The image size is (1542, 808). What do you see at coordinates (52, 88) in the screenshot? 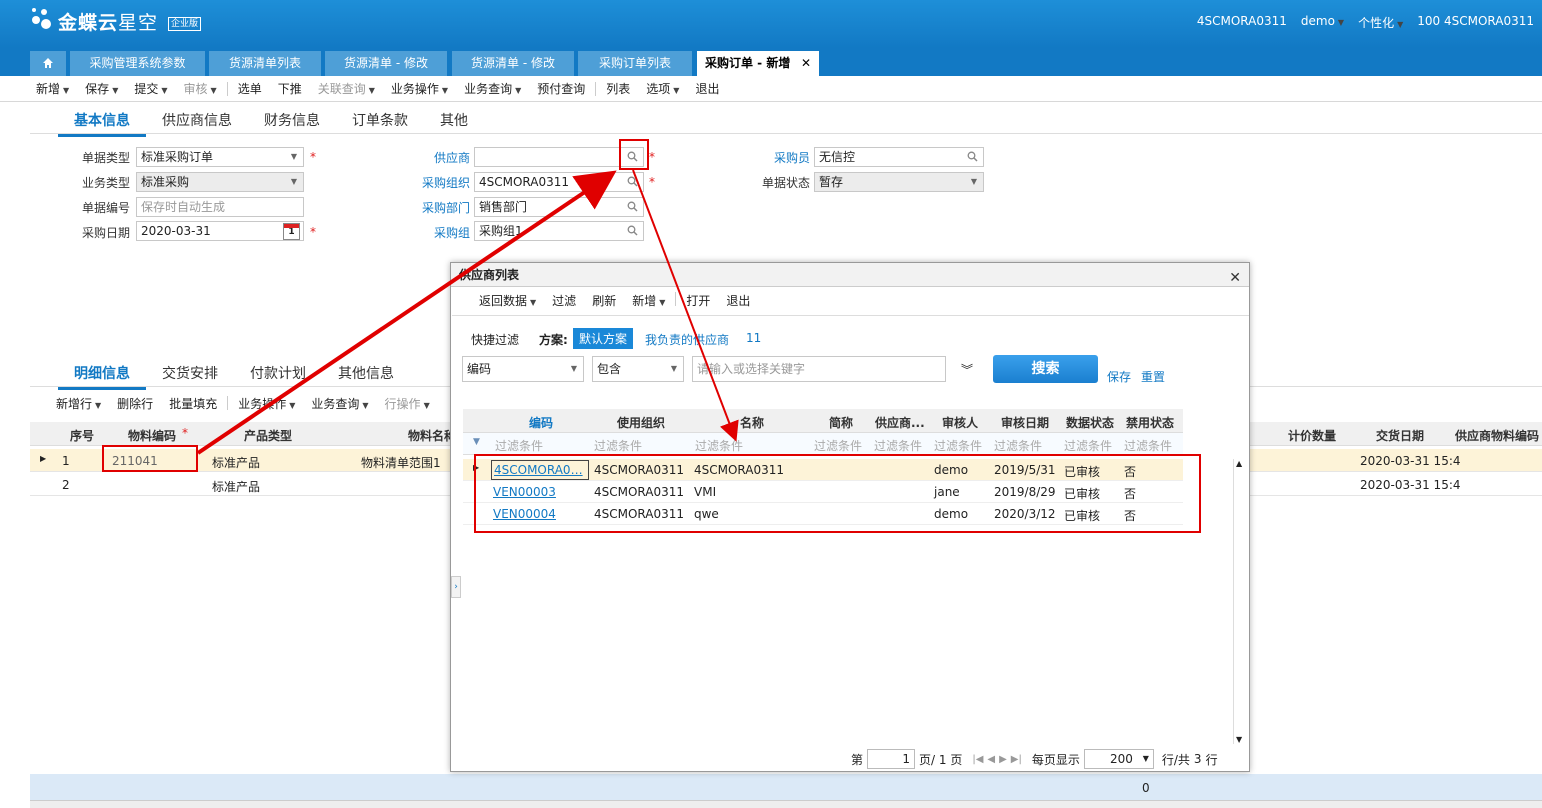
I see `new-button: 新增 ▼` at bounding box center [52, 88].